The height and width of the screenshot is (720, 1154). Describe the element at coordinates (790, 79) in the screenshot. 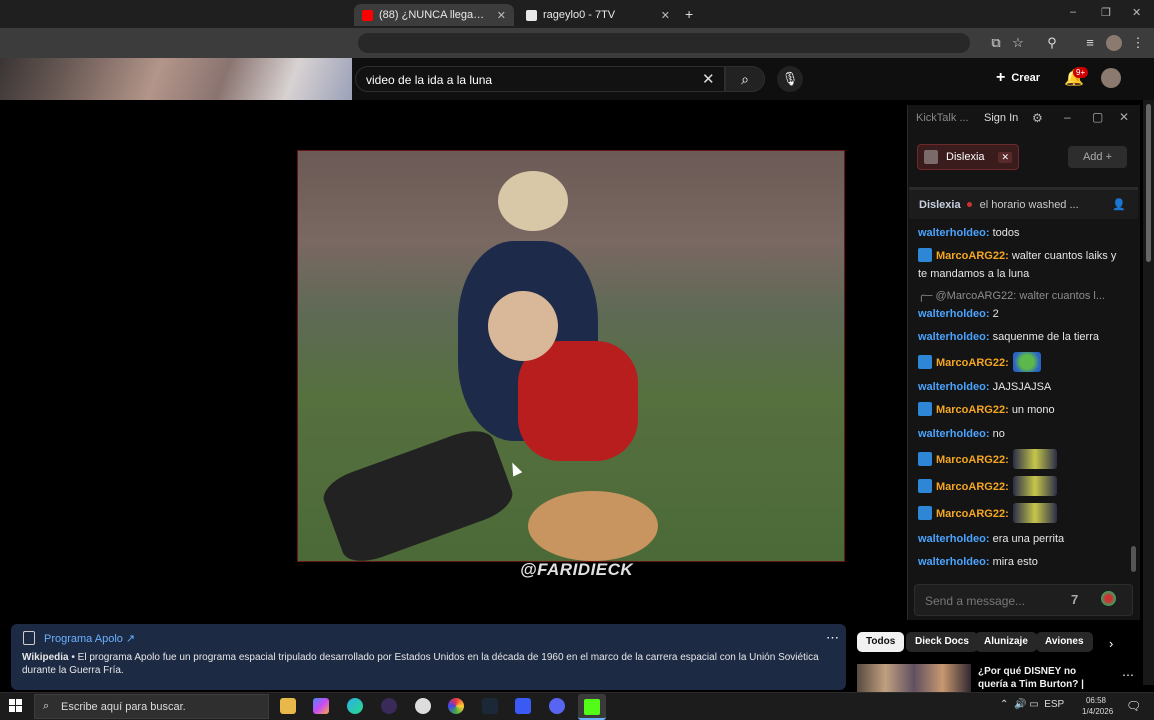

I see `mic-icon: 🎙` at that location.